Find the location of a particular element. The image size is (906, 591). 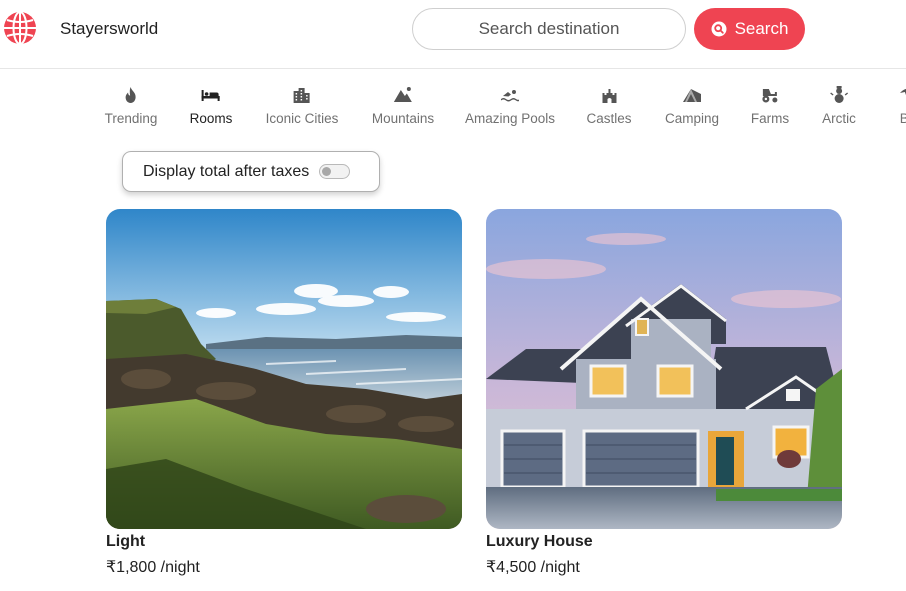

category-label: Rooms is located at coordinates (211, 118).